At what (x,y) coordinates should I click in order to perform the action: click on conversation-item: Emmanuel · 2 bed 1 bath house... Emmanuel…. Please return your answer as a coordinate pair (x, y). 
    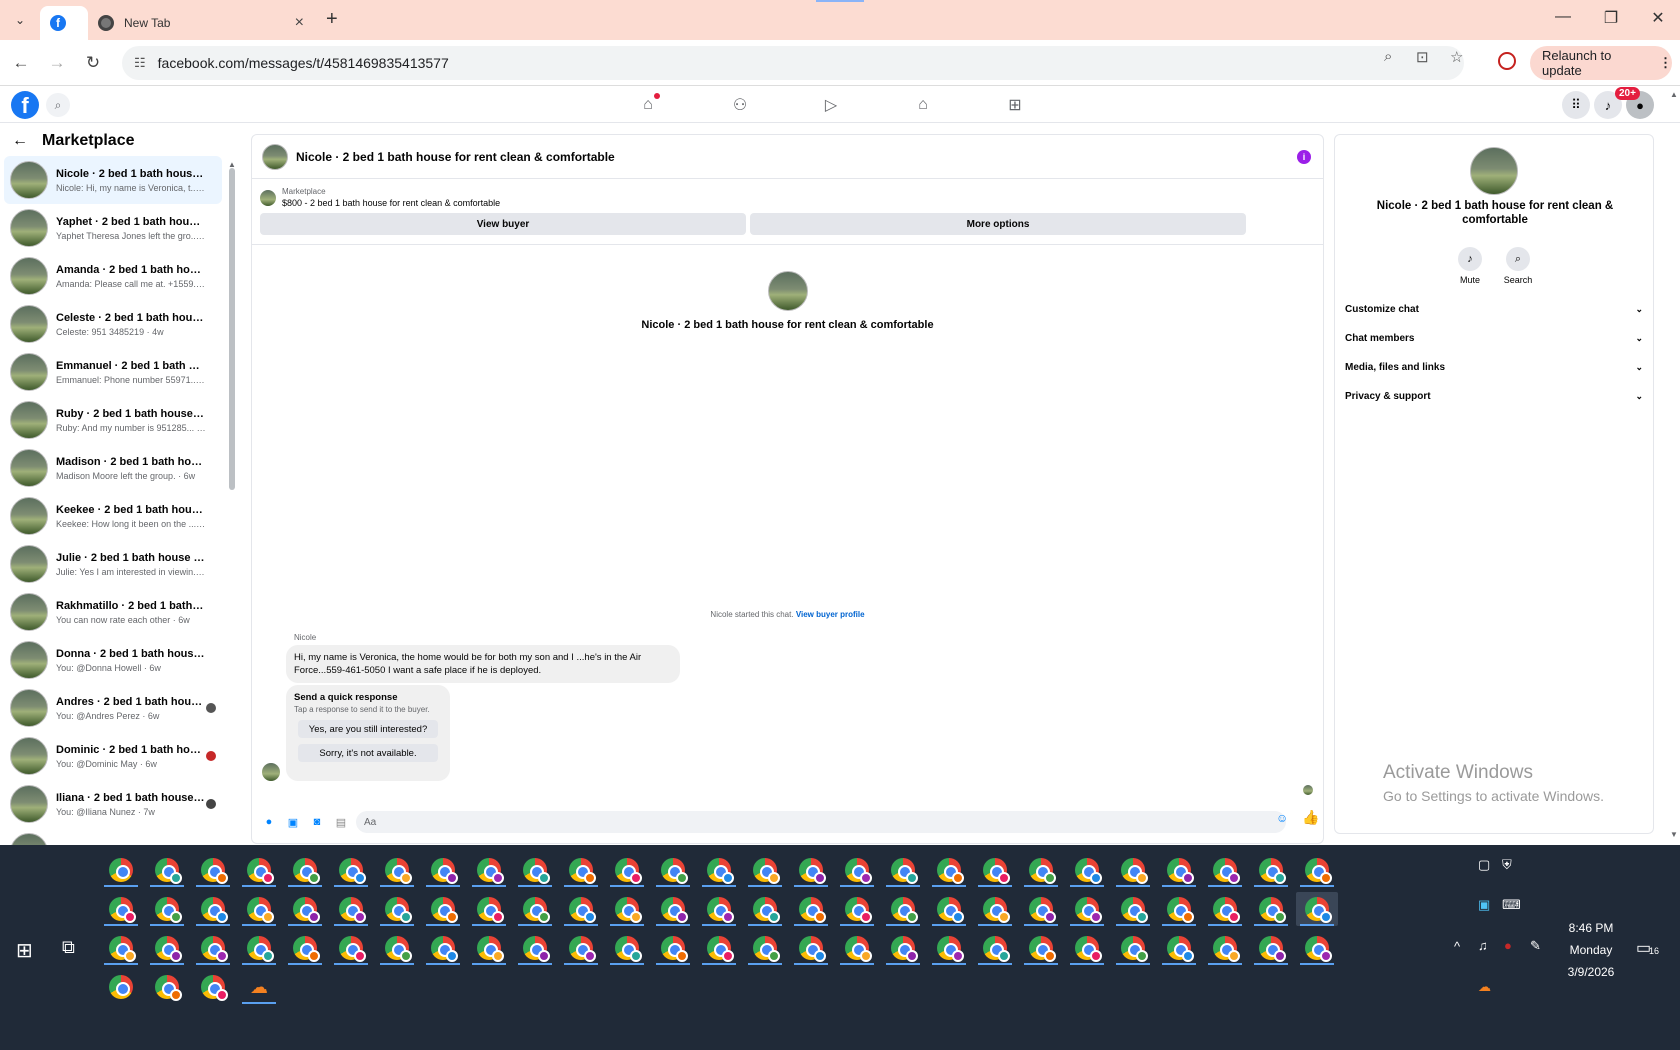
    Looking at the image, I should click on (113, 372).